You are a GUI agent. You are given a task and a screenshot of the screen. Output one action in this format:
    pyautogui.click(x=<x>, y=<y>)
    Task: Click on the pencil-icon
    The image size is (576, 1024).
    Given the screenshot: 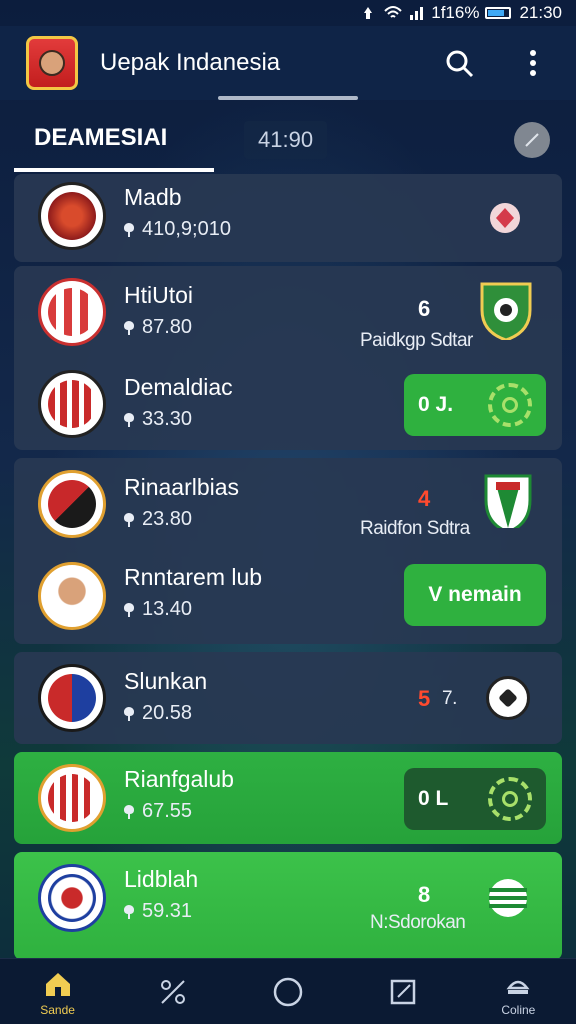 What is the action you would take?
    pyautogui.click(x=532, y=140)
    